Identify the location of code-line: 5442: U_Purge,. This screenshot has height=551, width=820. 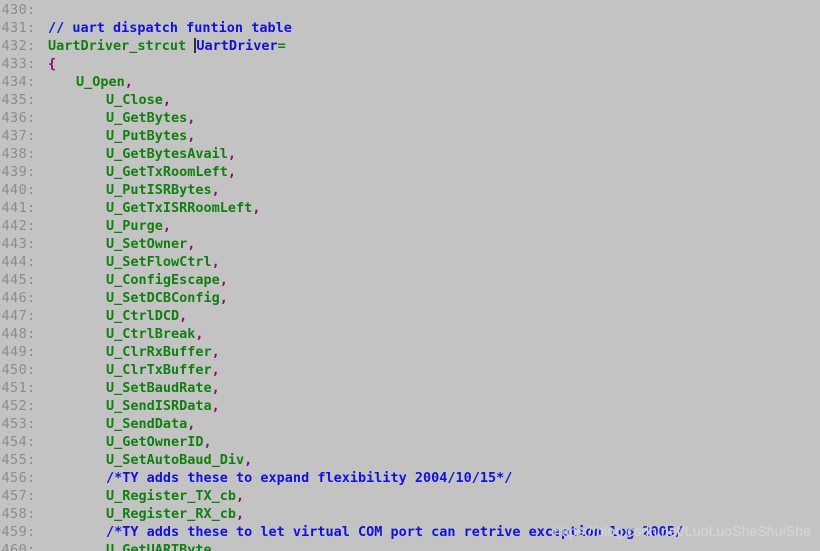
(341, 226).